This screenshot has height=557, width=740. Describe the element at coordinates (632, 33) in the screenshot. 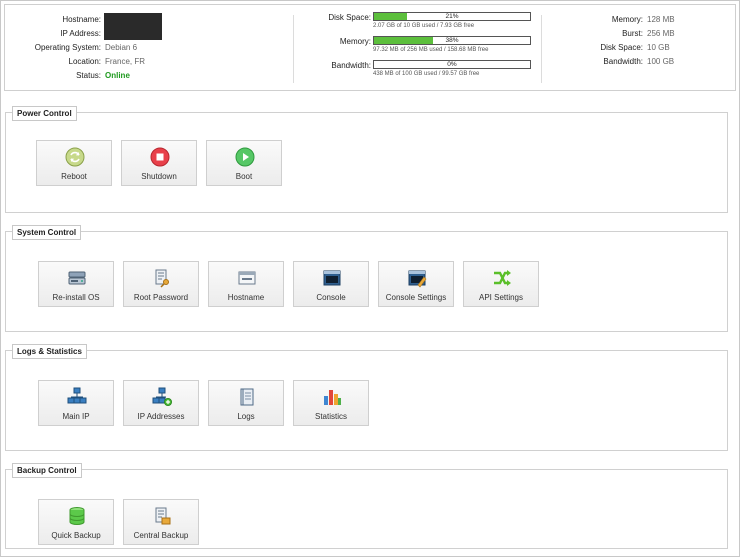

I see `burst-limit-label: Burst:` at that location.